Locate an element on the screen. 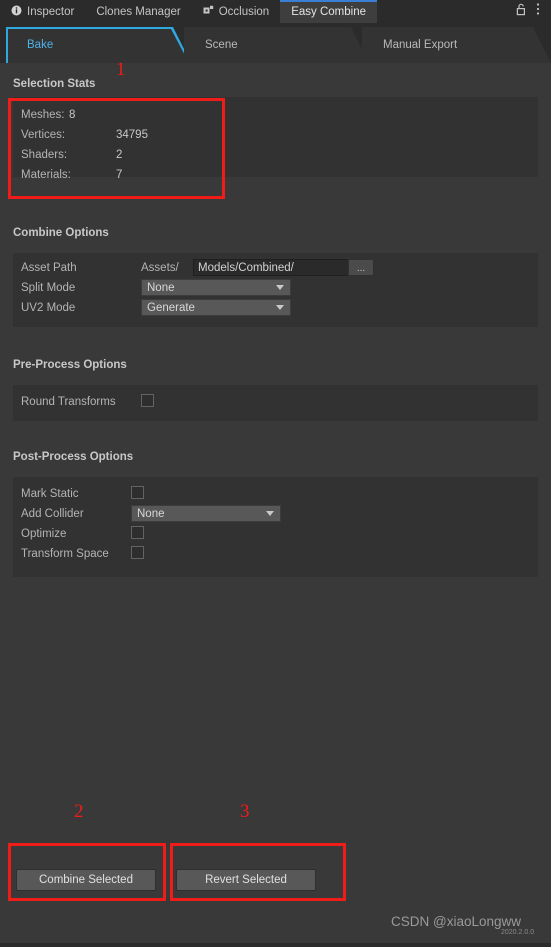 The image size is (551, 947). split-mode-value: None is located at coordinates (161, 287).